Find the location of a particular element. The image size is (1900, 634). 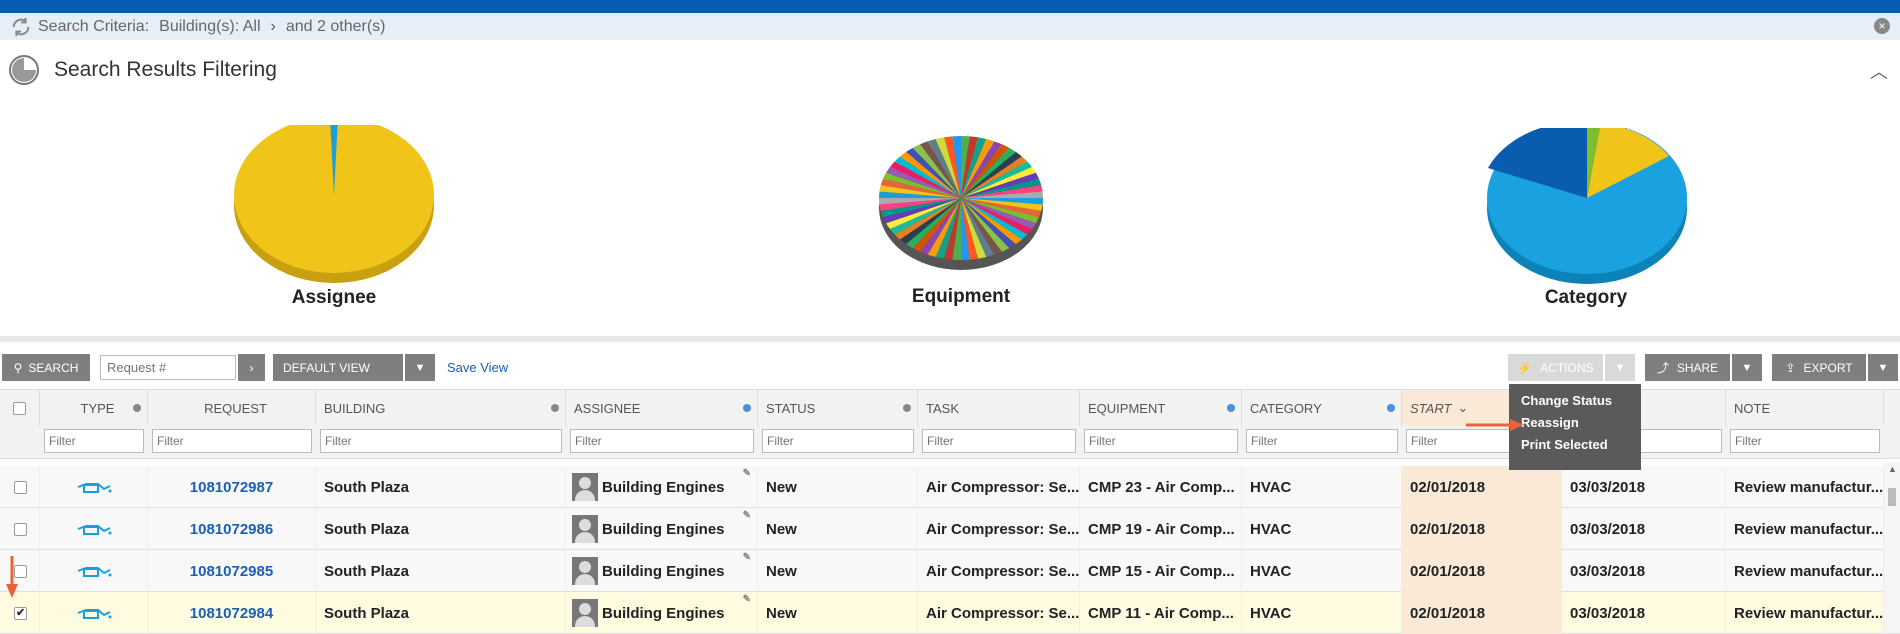

filtering-title: Search Results Filtering is located at coordinates (165, 69).